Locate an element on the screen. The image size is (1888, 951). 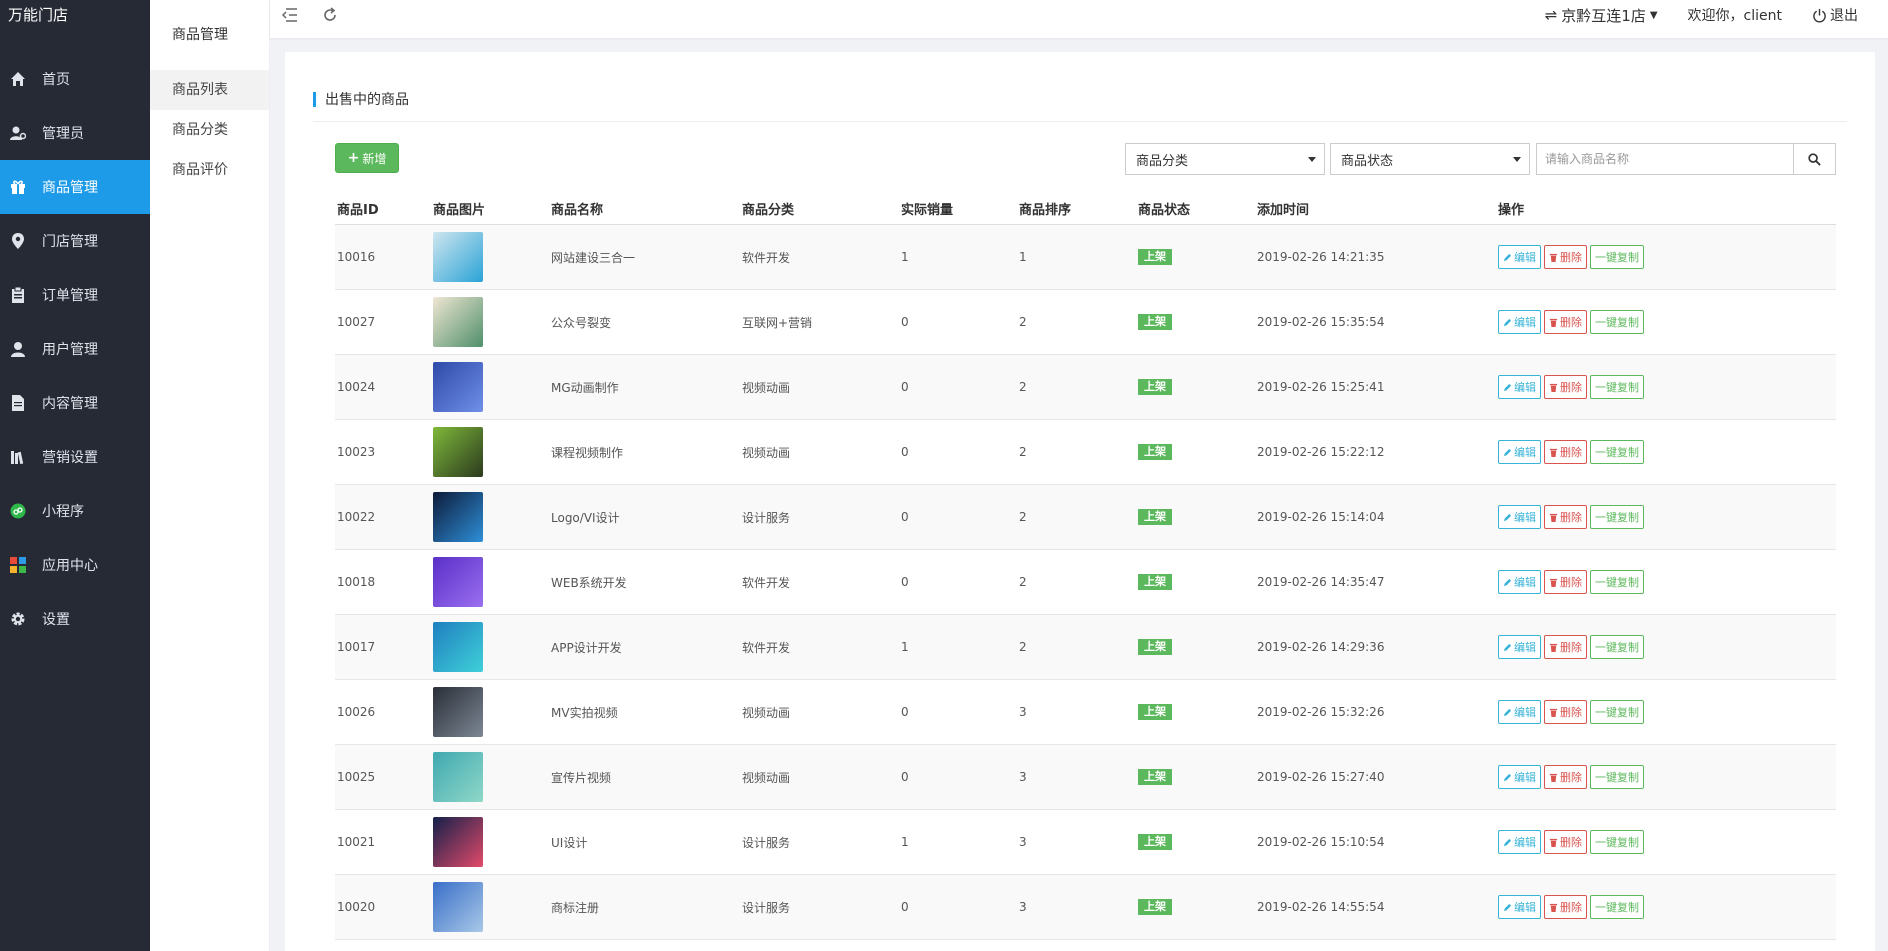
sidebar-item-marketing: 营销设置 is located at coordinates (75, 457).